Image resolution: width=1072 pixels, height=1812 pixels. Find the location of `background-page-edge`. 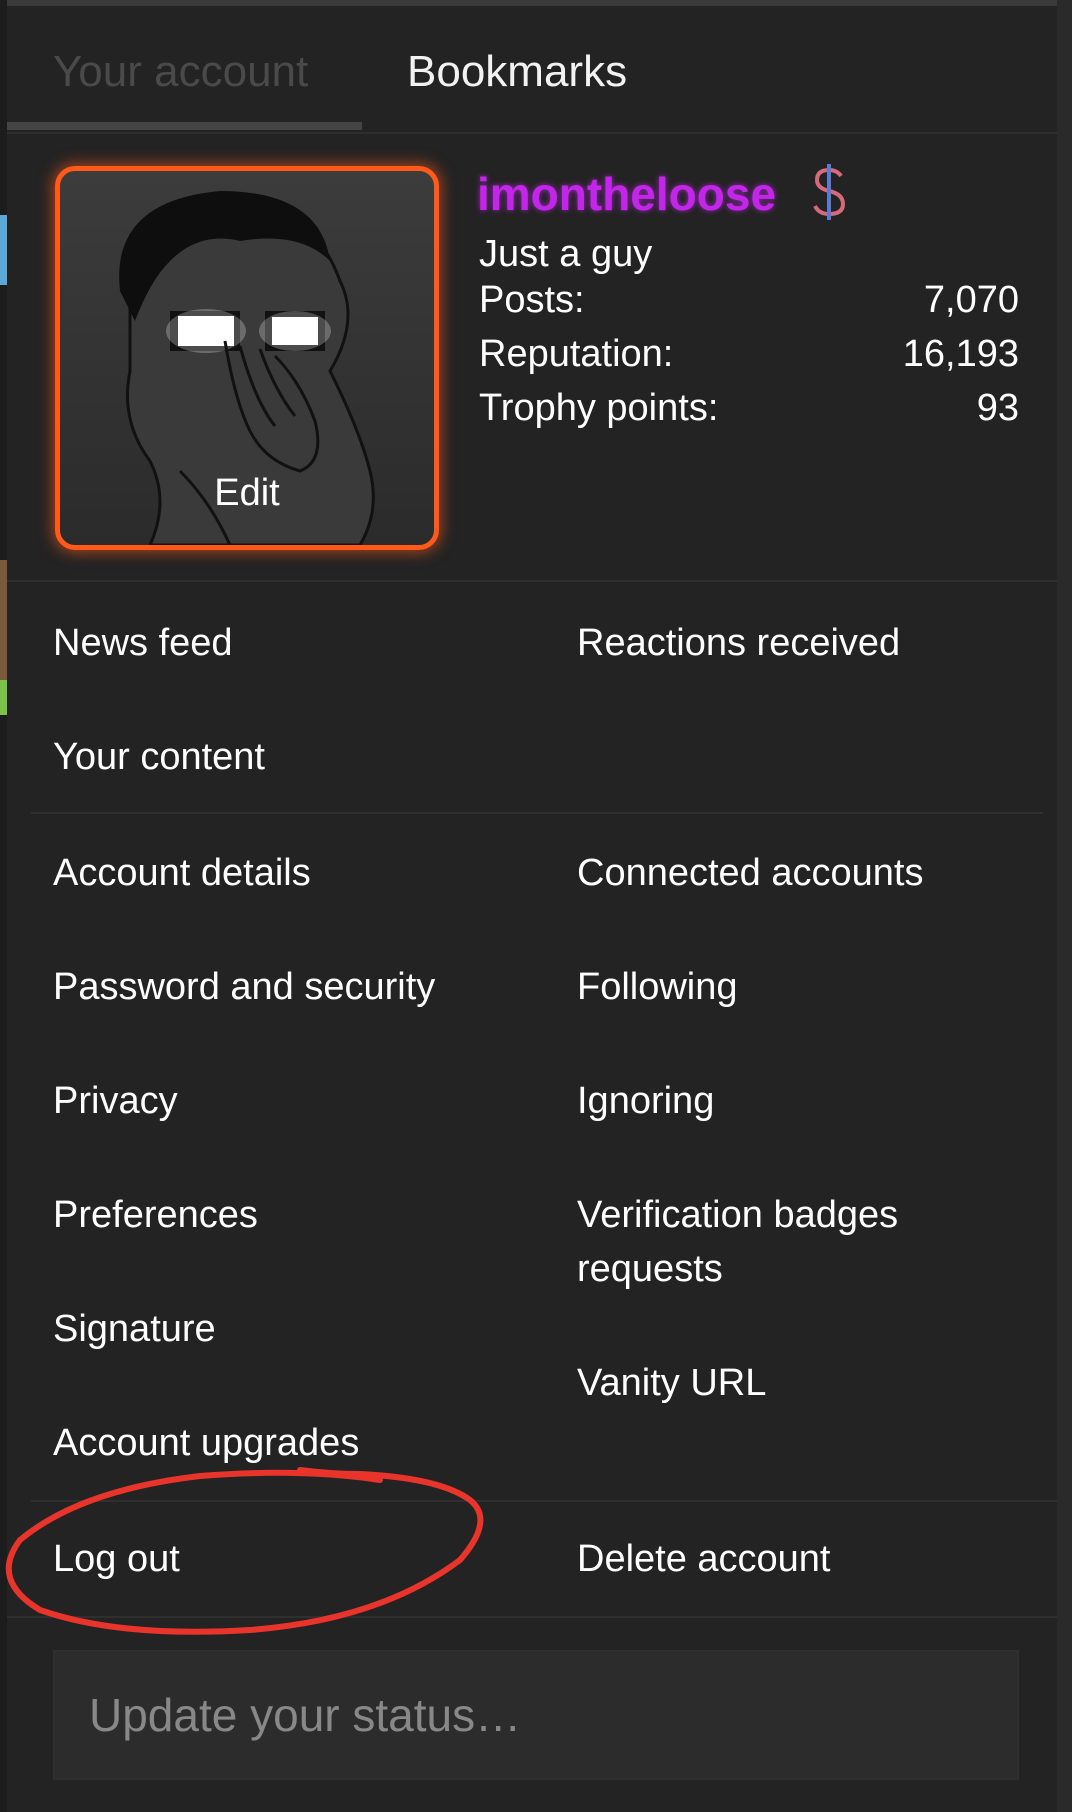

background-page-edge is located at coordinates (1064, 906).